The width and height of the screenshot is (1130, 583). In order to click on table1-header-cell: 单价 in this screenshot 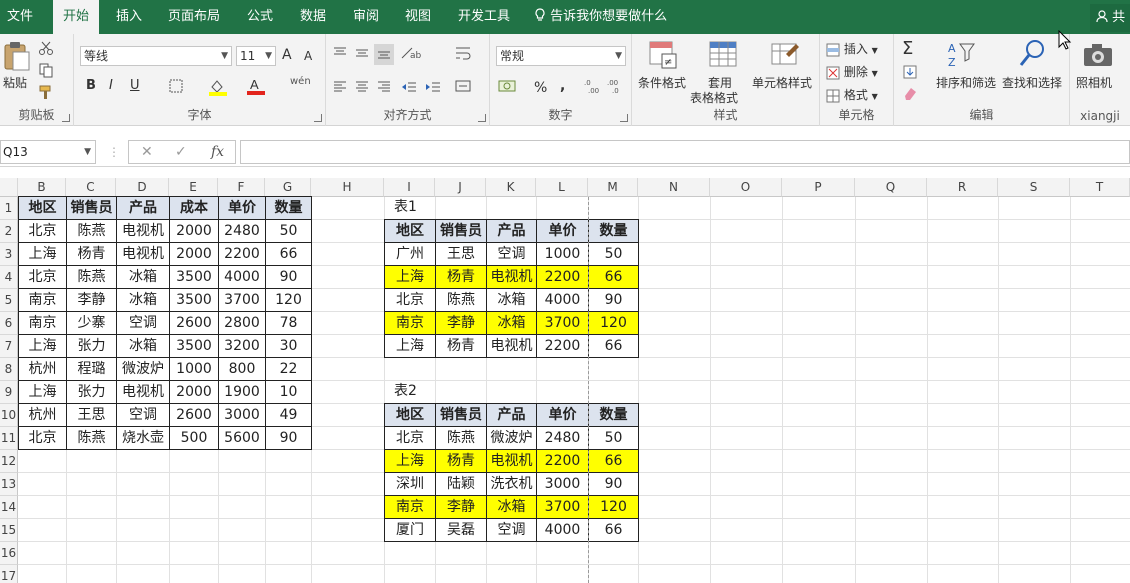, I will do `click(562, 231)`.